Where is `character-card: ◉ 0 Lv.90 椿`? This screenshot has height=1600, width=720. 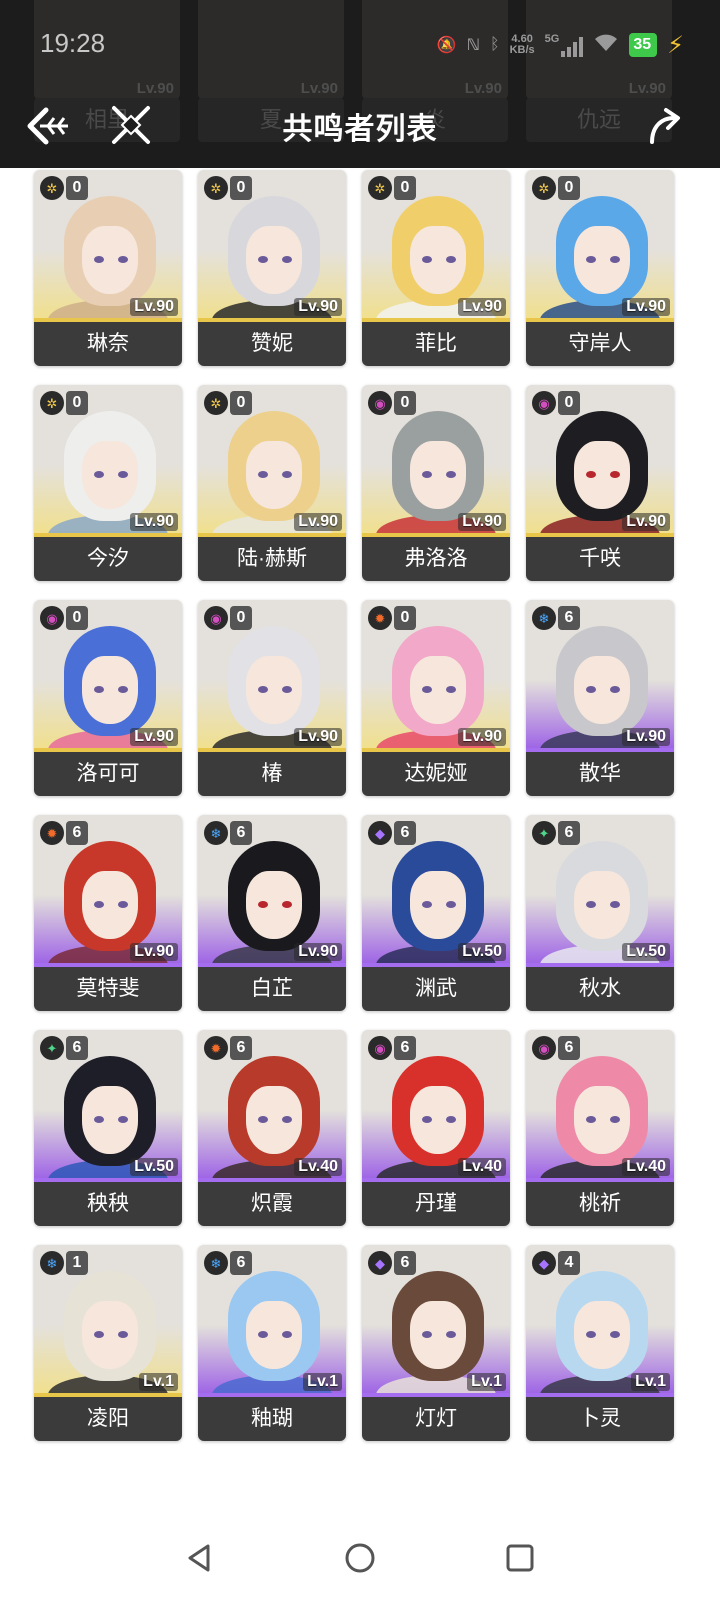 character-card: ◉ 0 Lv.90 椿 is located at coordinates (272, 698).